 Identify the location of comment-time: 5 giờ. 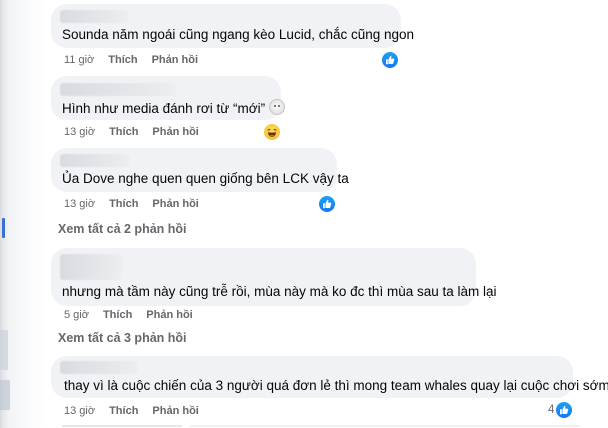
(76, 315).